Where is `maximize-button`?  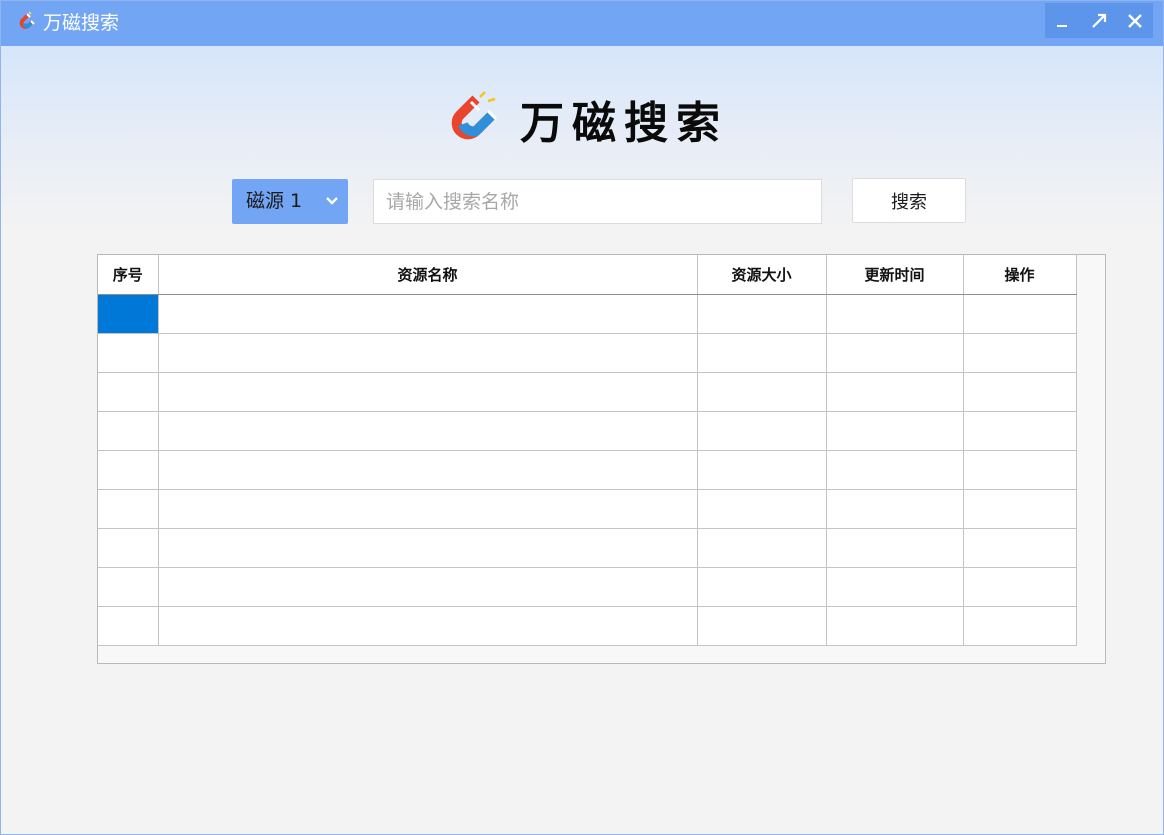 maximize-button is located at coordinates (1099, 20).